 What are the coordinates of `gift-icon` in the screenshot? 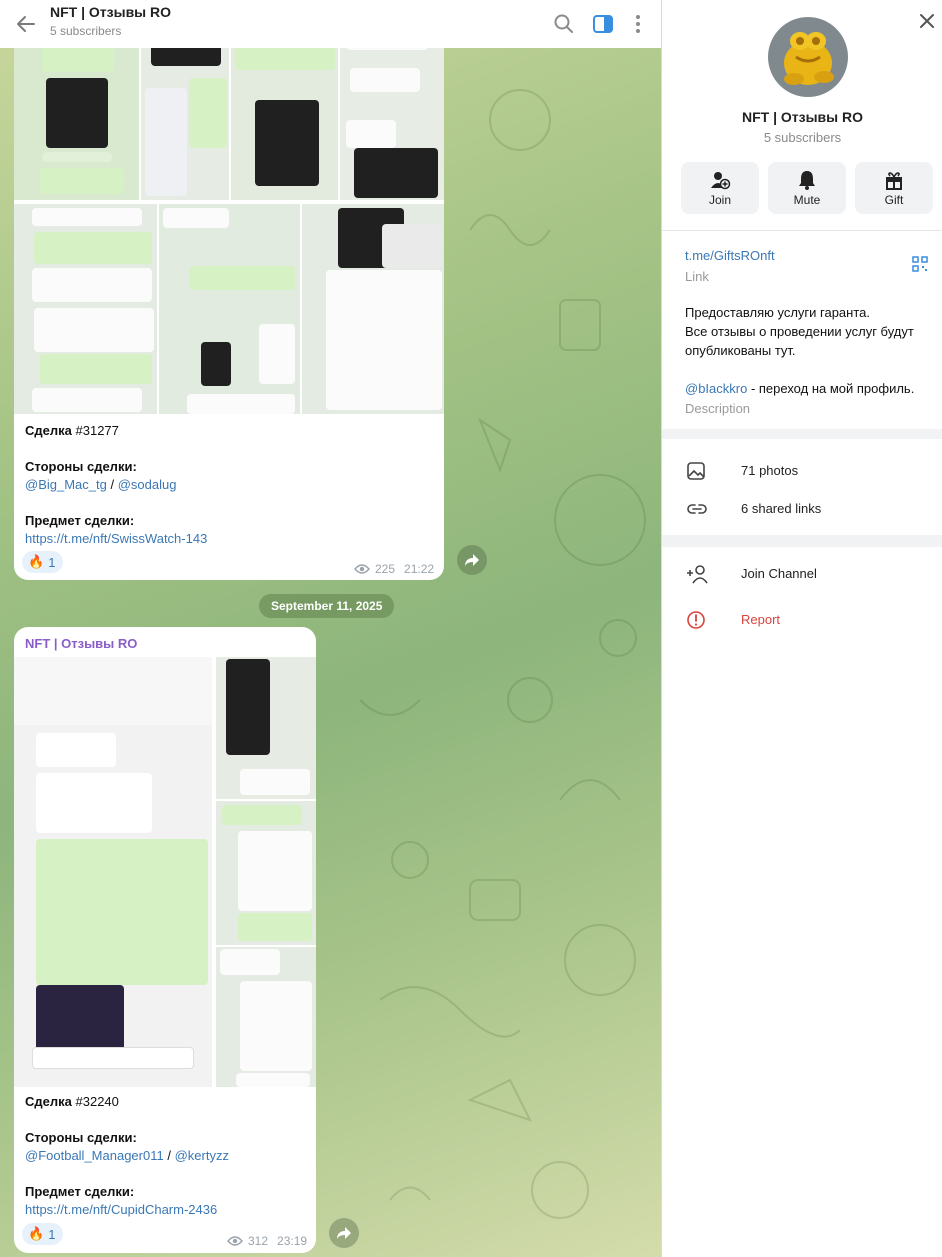 It's located at (894, 181).